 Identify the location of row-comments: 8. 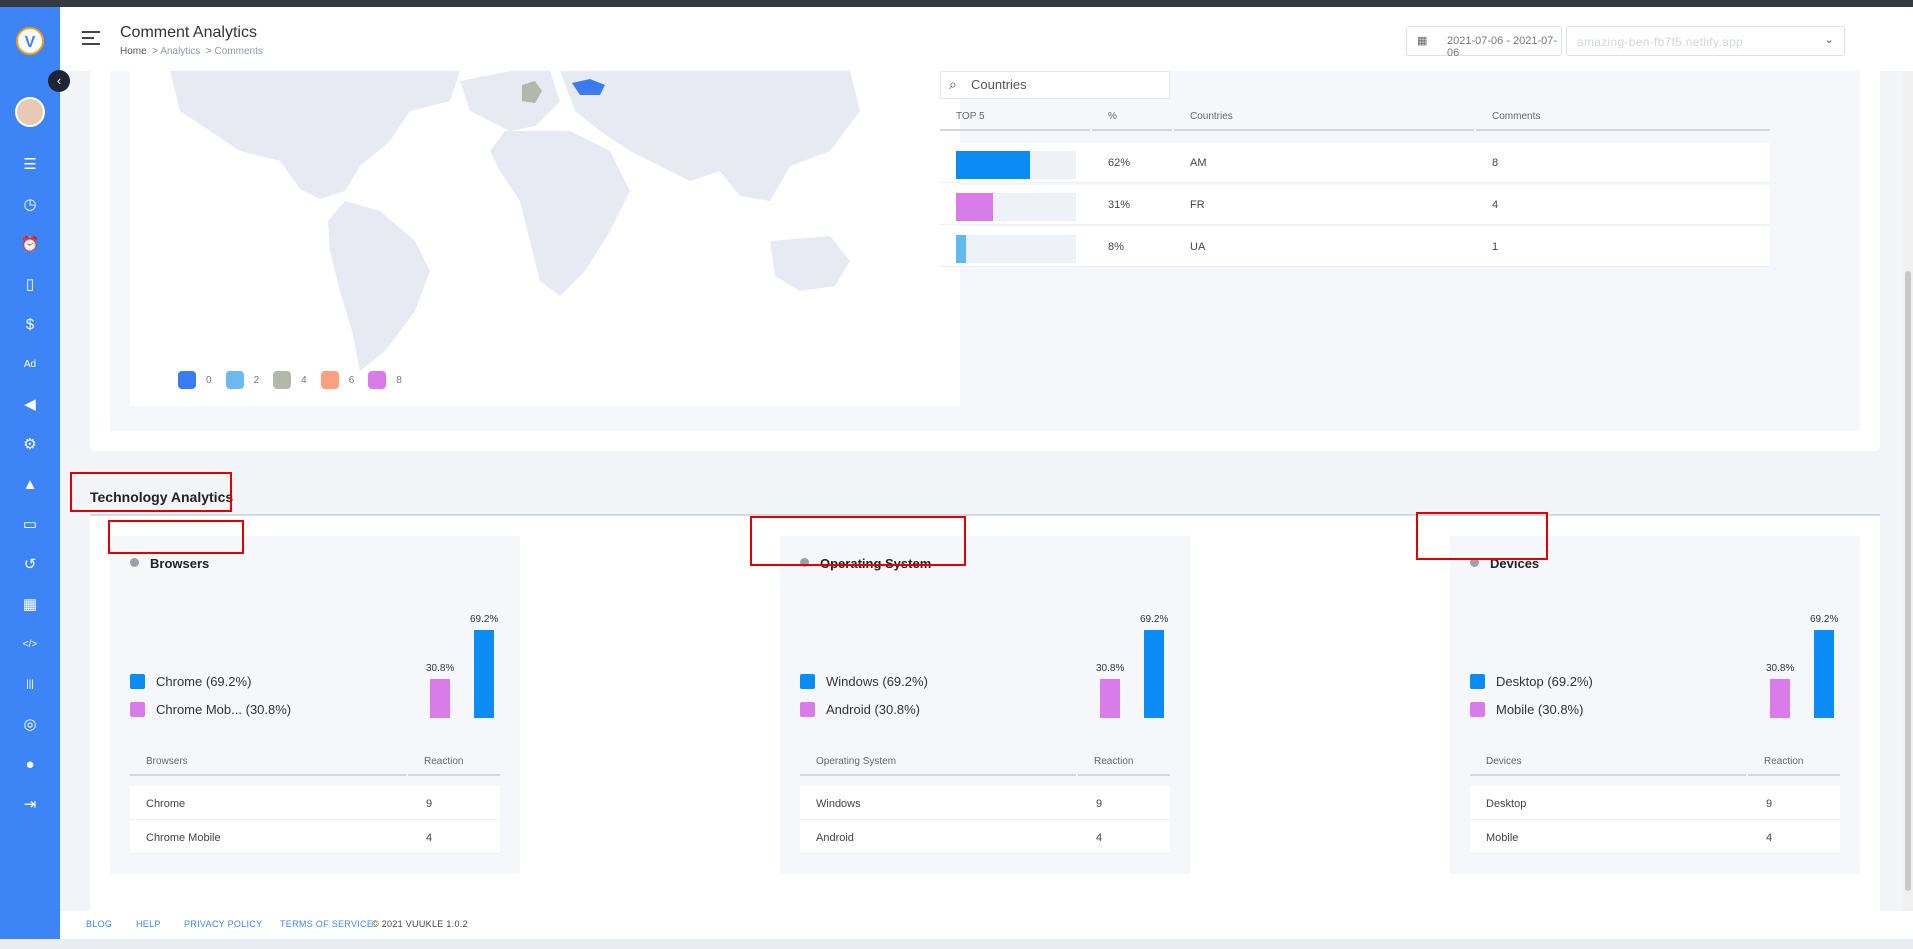
(1495, 163).